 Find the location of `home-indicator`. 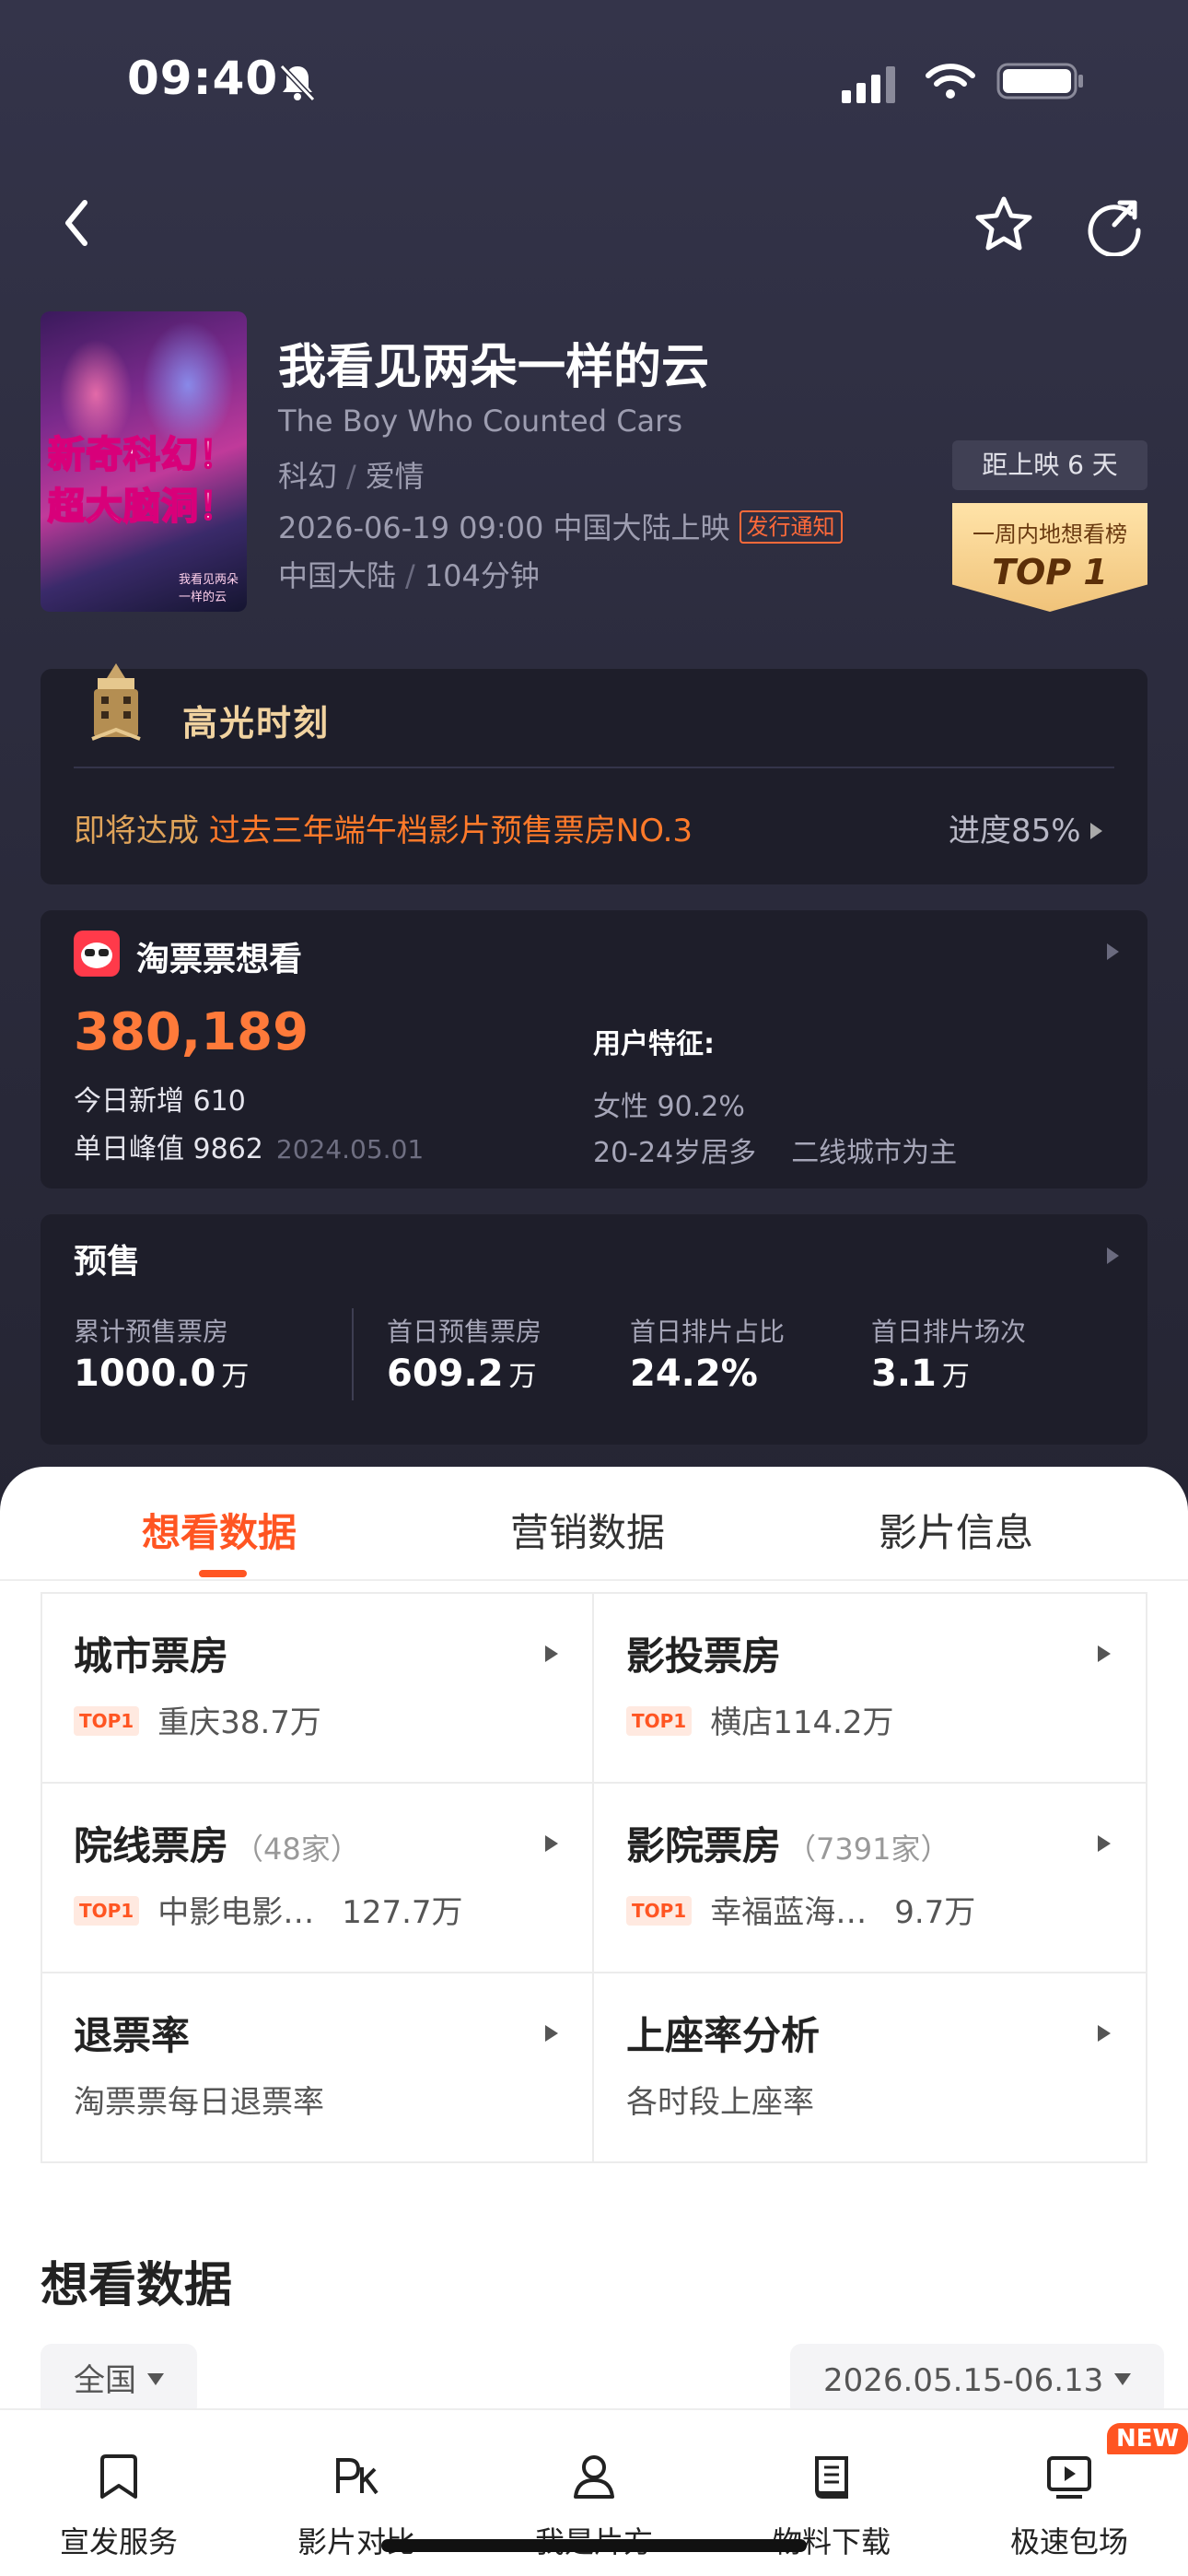

home-indicator is located at coordinates (594, 2545).